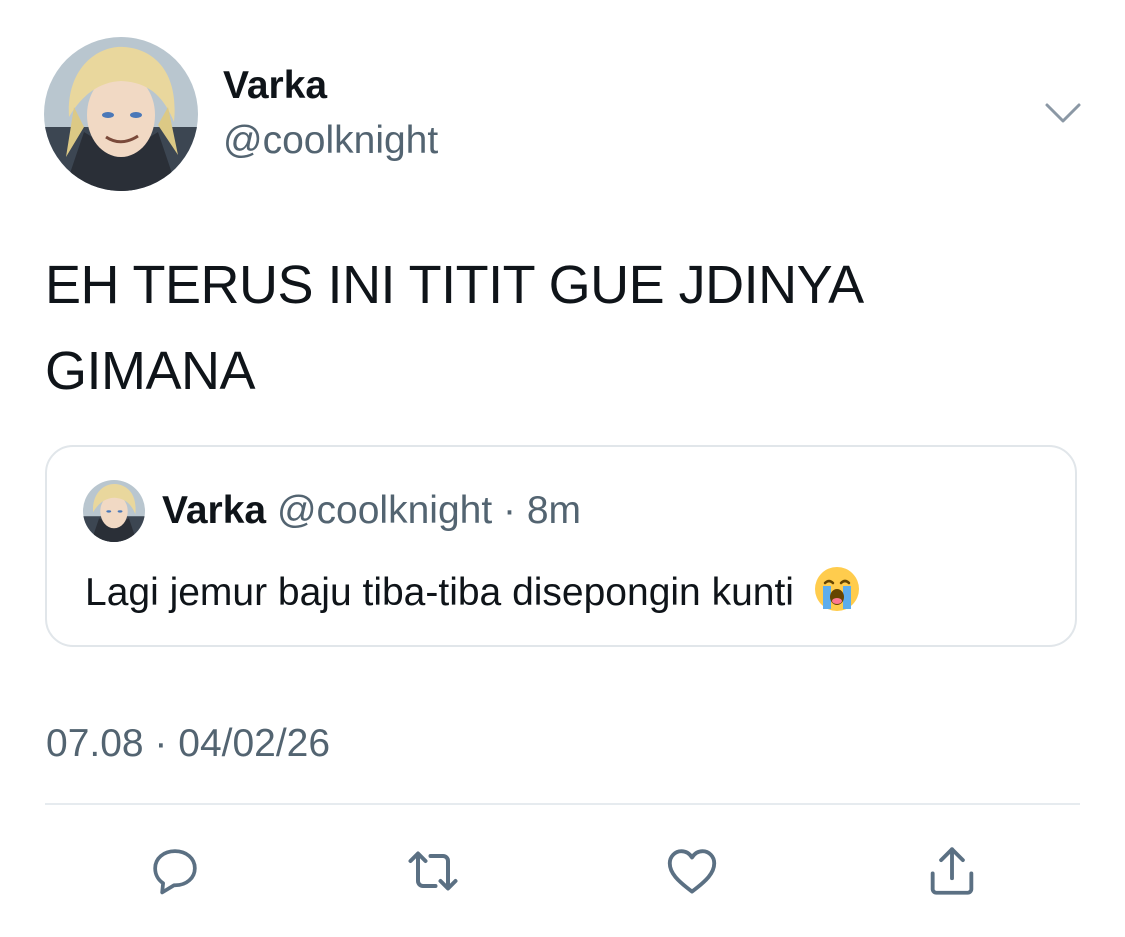 The image size is (1125, 937). Describe the element at coordinates (188, 744) in the screenshot. I see `tweet-timestamp: 07.08 · 04/02/26` at that location.